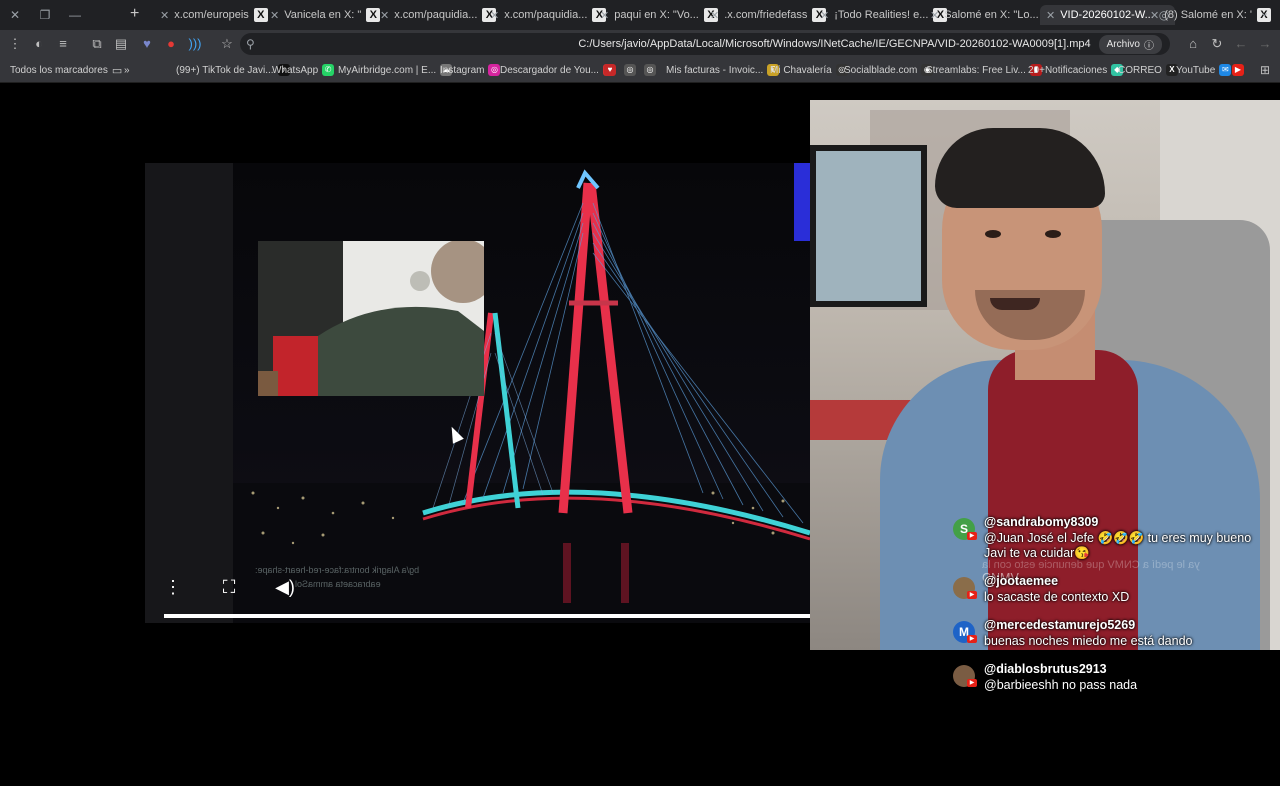  Describe the element at coordinates (984, 70) in the screenshot. I see `bookmark-streamlabs: Streamlabs: Free Liv... ▮` at that location.